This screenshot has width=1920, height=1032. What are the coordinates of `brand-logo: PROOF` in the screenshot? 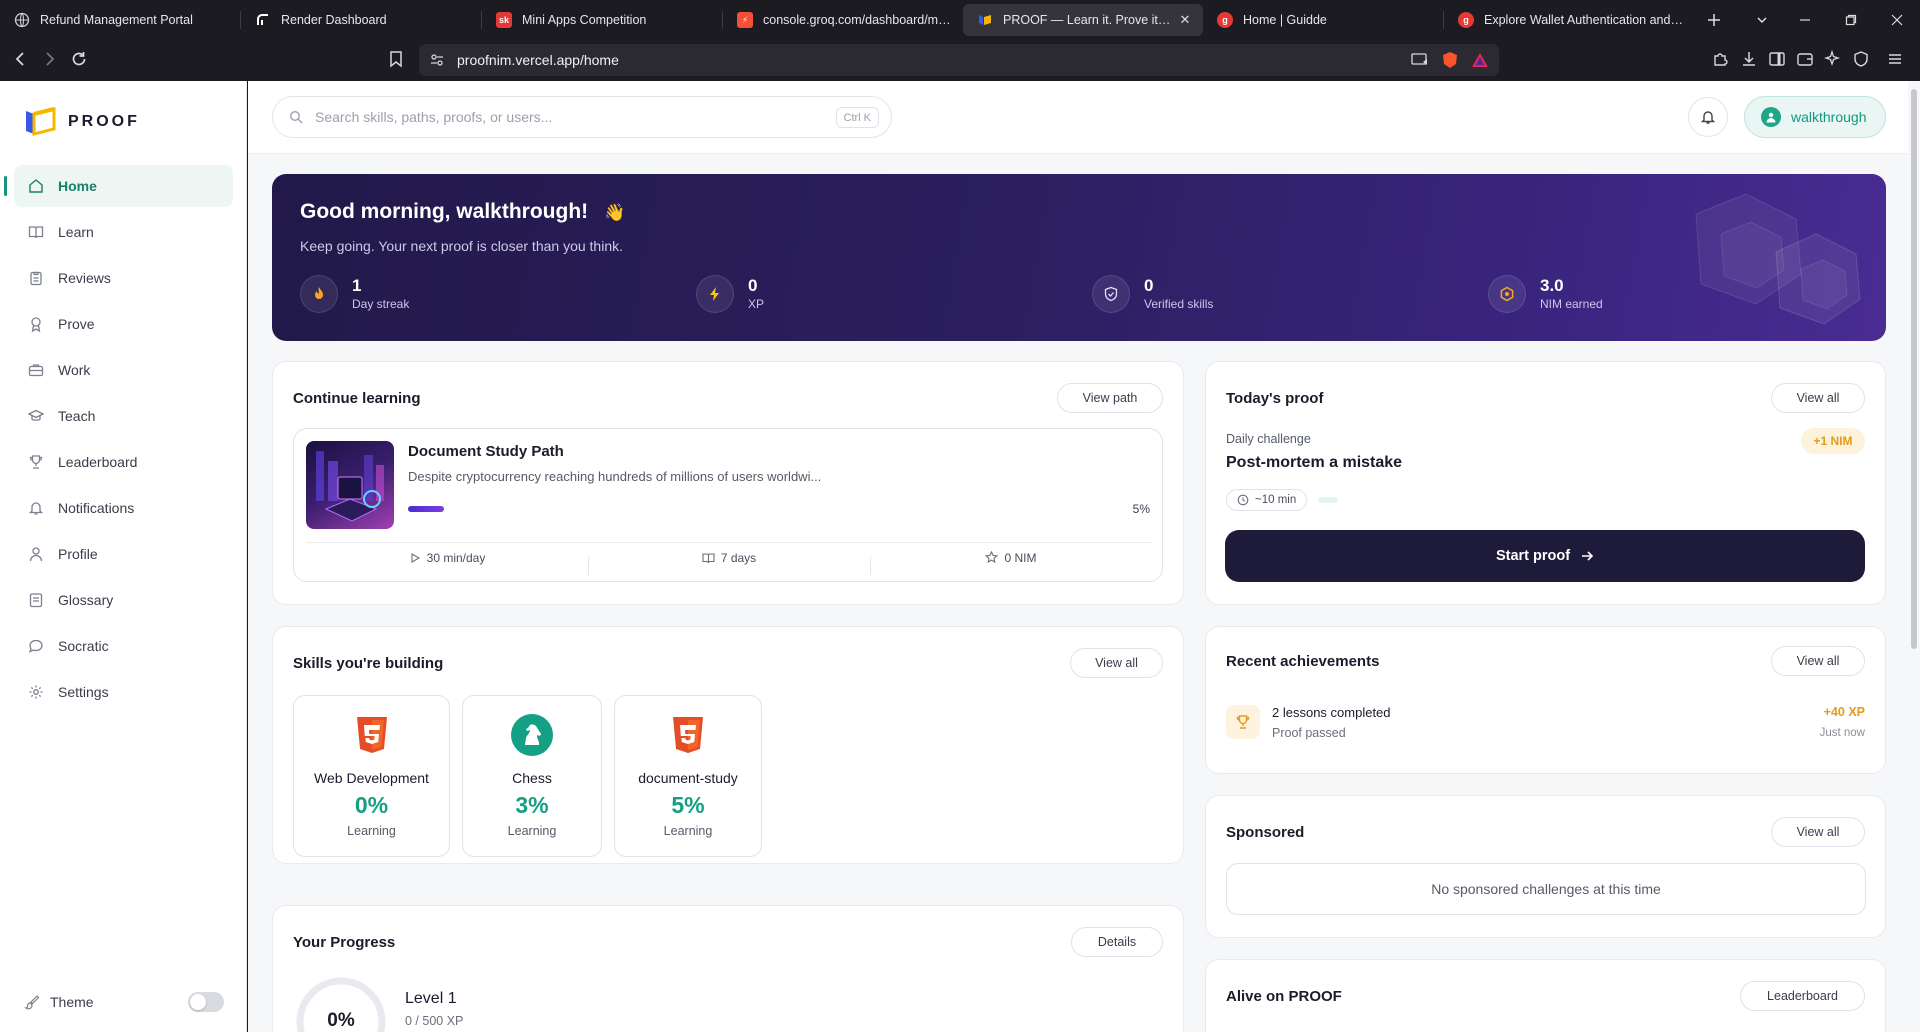 It's located at (82, 122).